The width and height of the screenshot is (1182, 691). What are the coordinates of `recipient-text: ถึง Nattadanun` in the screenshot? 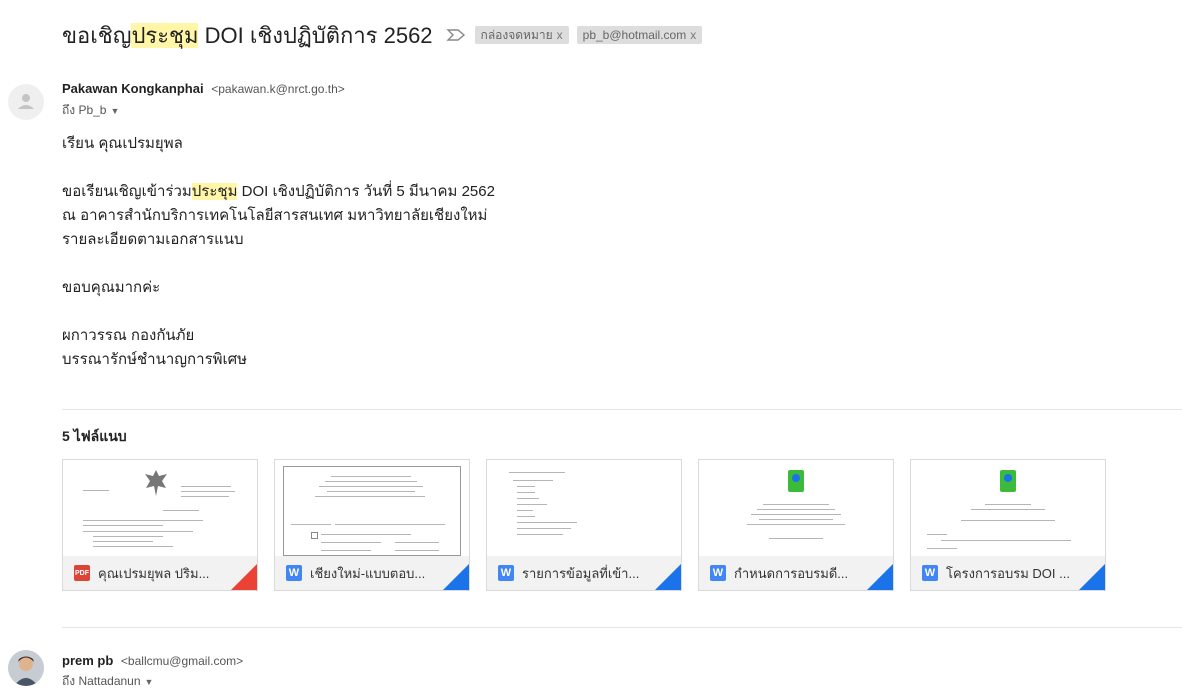 It's located at (101, 681).